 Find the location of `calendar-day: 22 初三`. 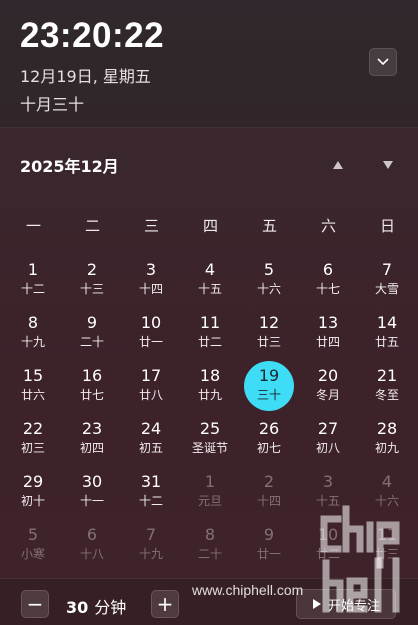

calendar-day: 22 初三 is located at coordinates (33, 443).